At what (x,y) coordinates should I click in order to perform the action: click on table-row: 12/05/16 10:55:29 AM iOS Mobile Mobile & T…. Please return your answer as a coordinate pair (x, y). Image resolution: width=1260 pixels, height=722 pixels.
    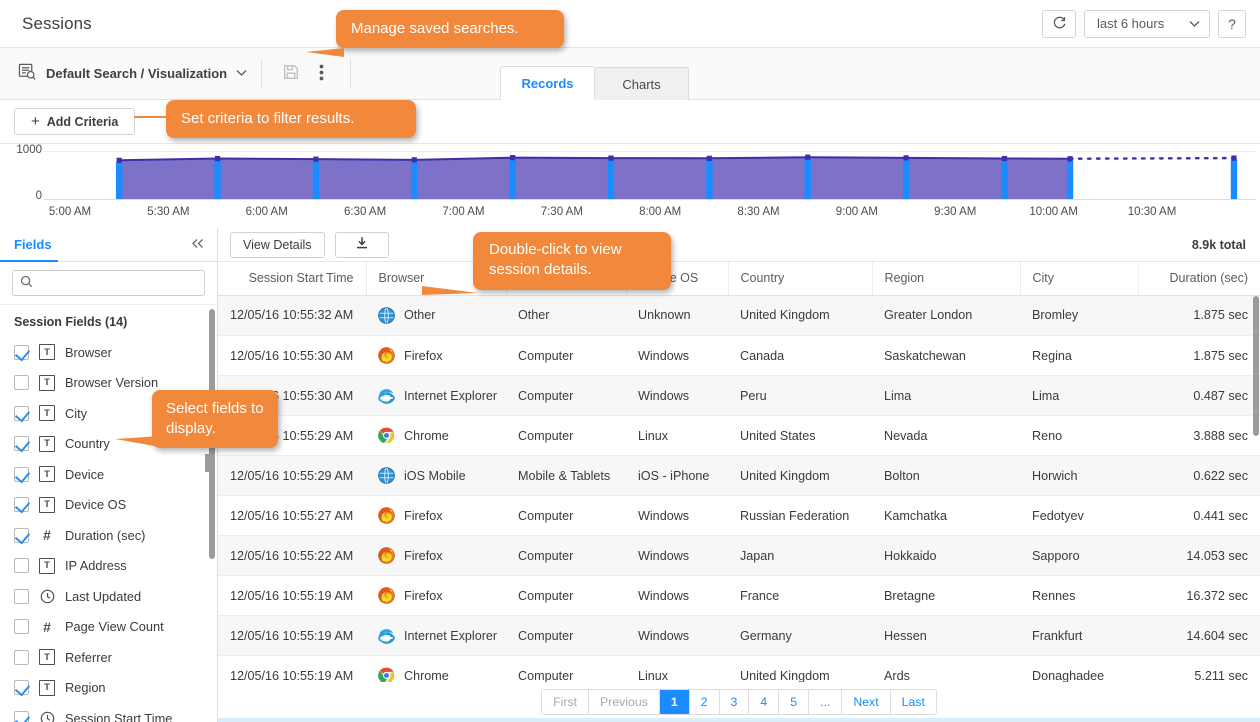
    Looking at the image, I should click on (739, 475).